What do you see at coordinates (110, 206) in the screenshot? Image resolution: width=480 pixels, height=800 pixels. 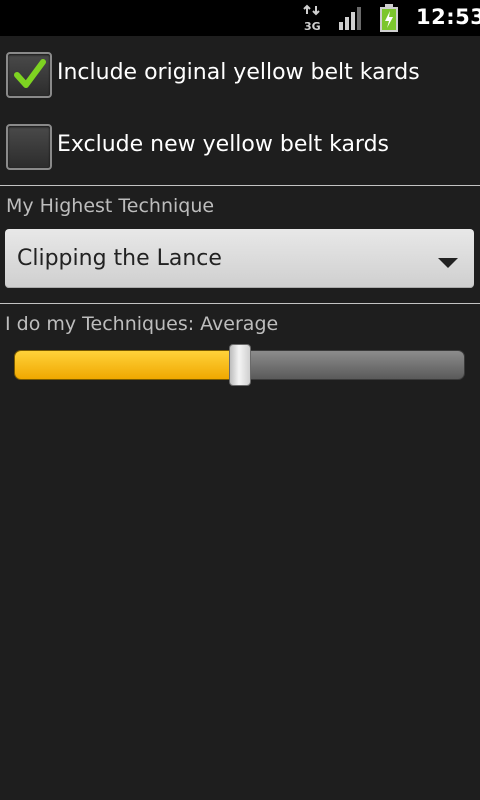 I see `highest-technique-label: My Highest Technique` at bounding box center [110, 206].